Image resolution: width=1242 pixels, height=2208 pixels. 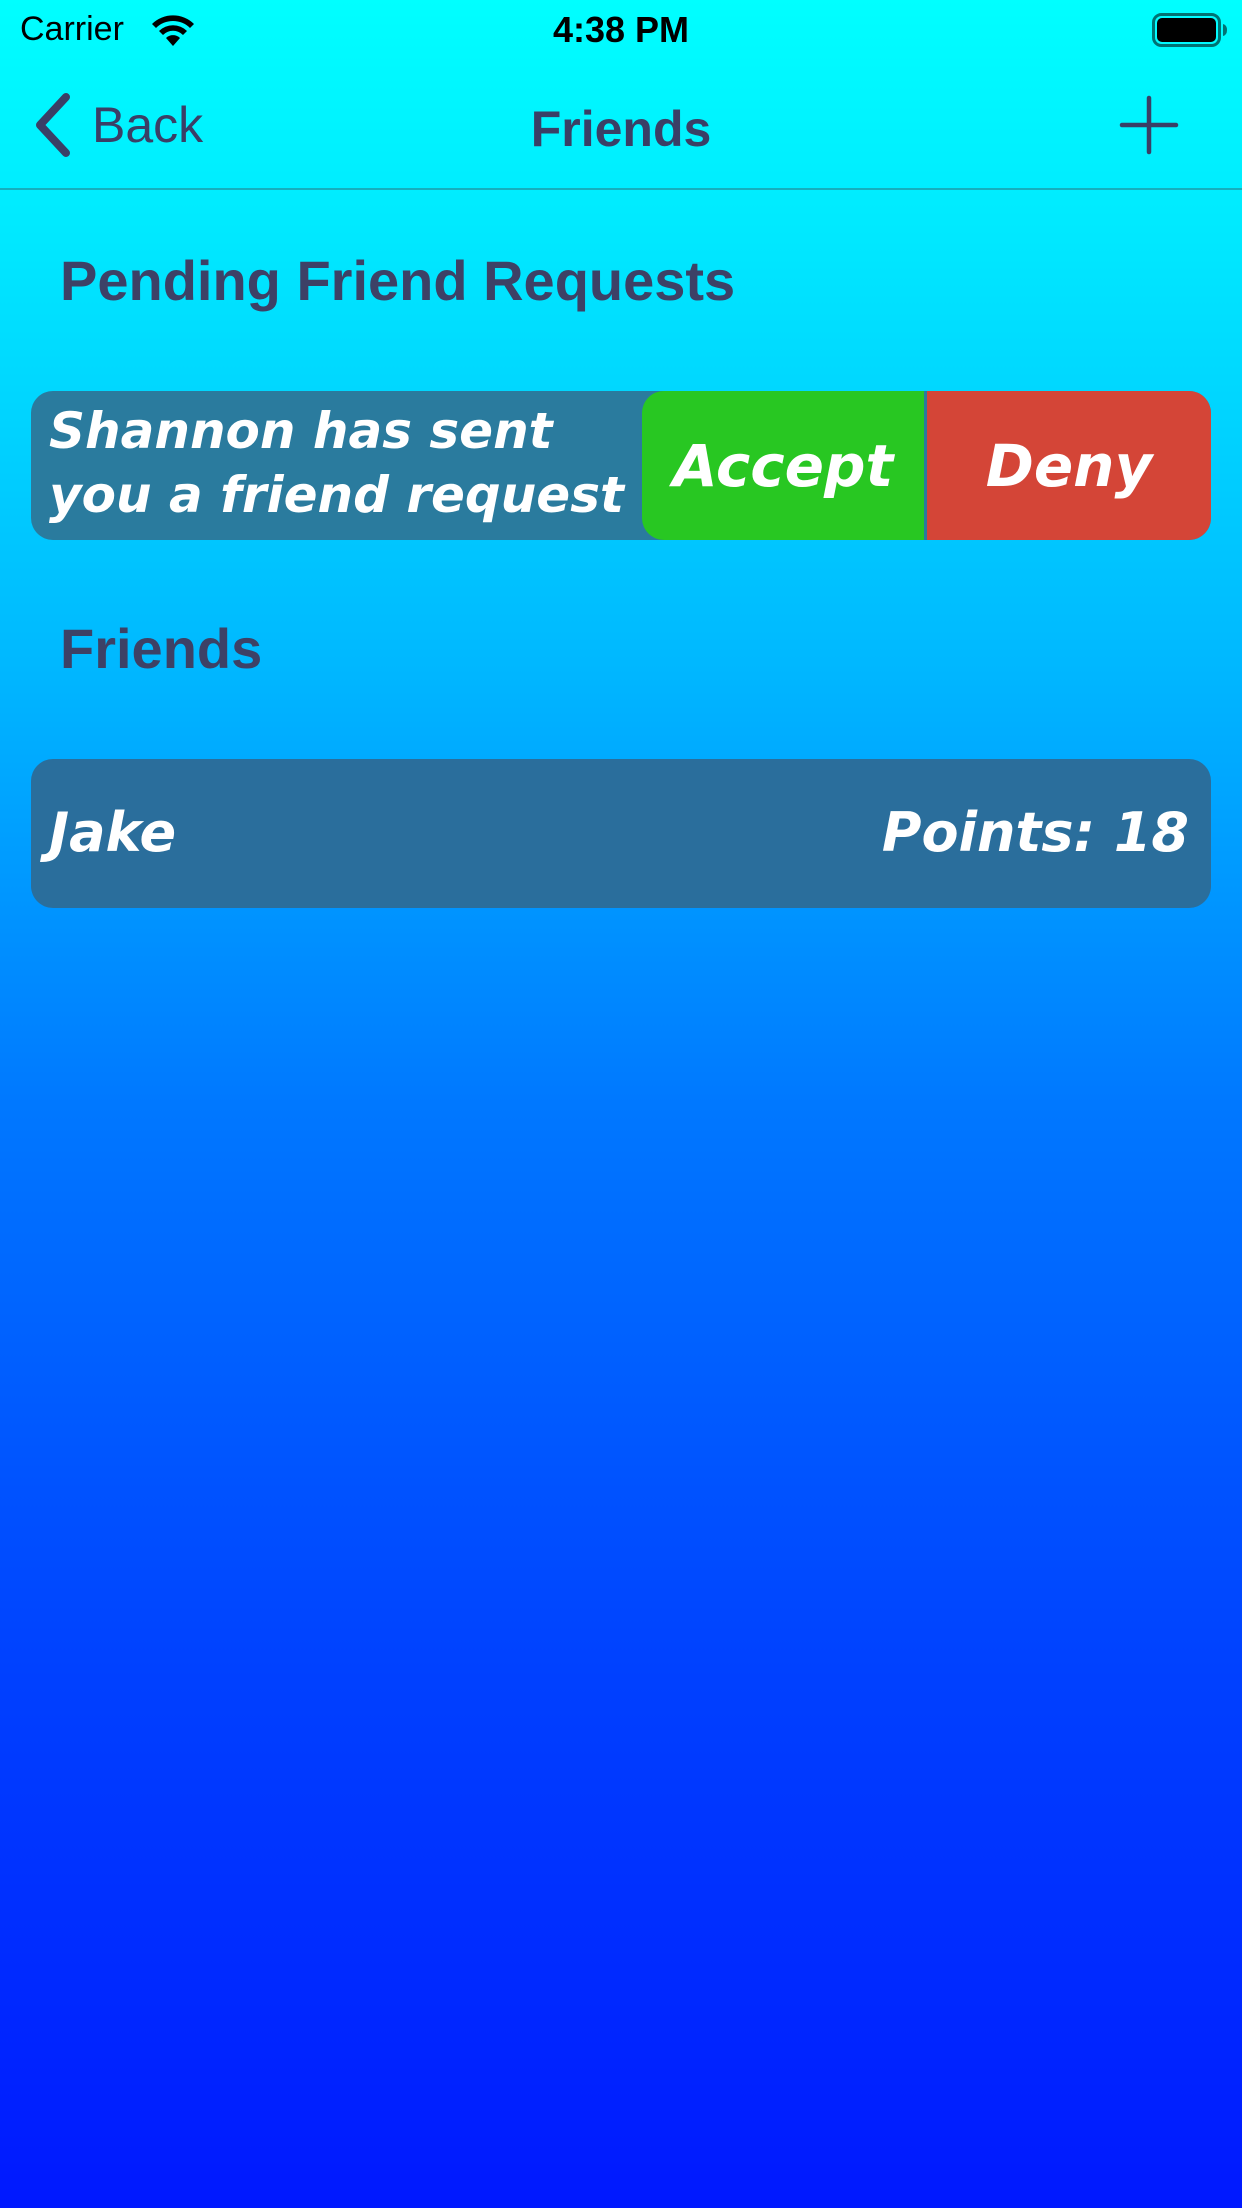 I want to click on battery-icon, so click(x=1189, y=30).